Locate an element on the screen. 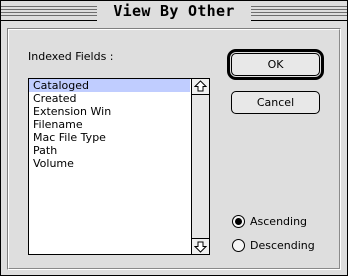  list-item-created: Created is located at coordinates (109, 98).